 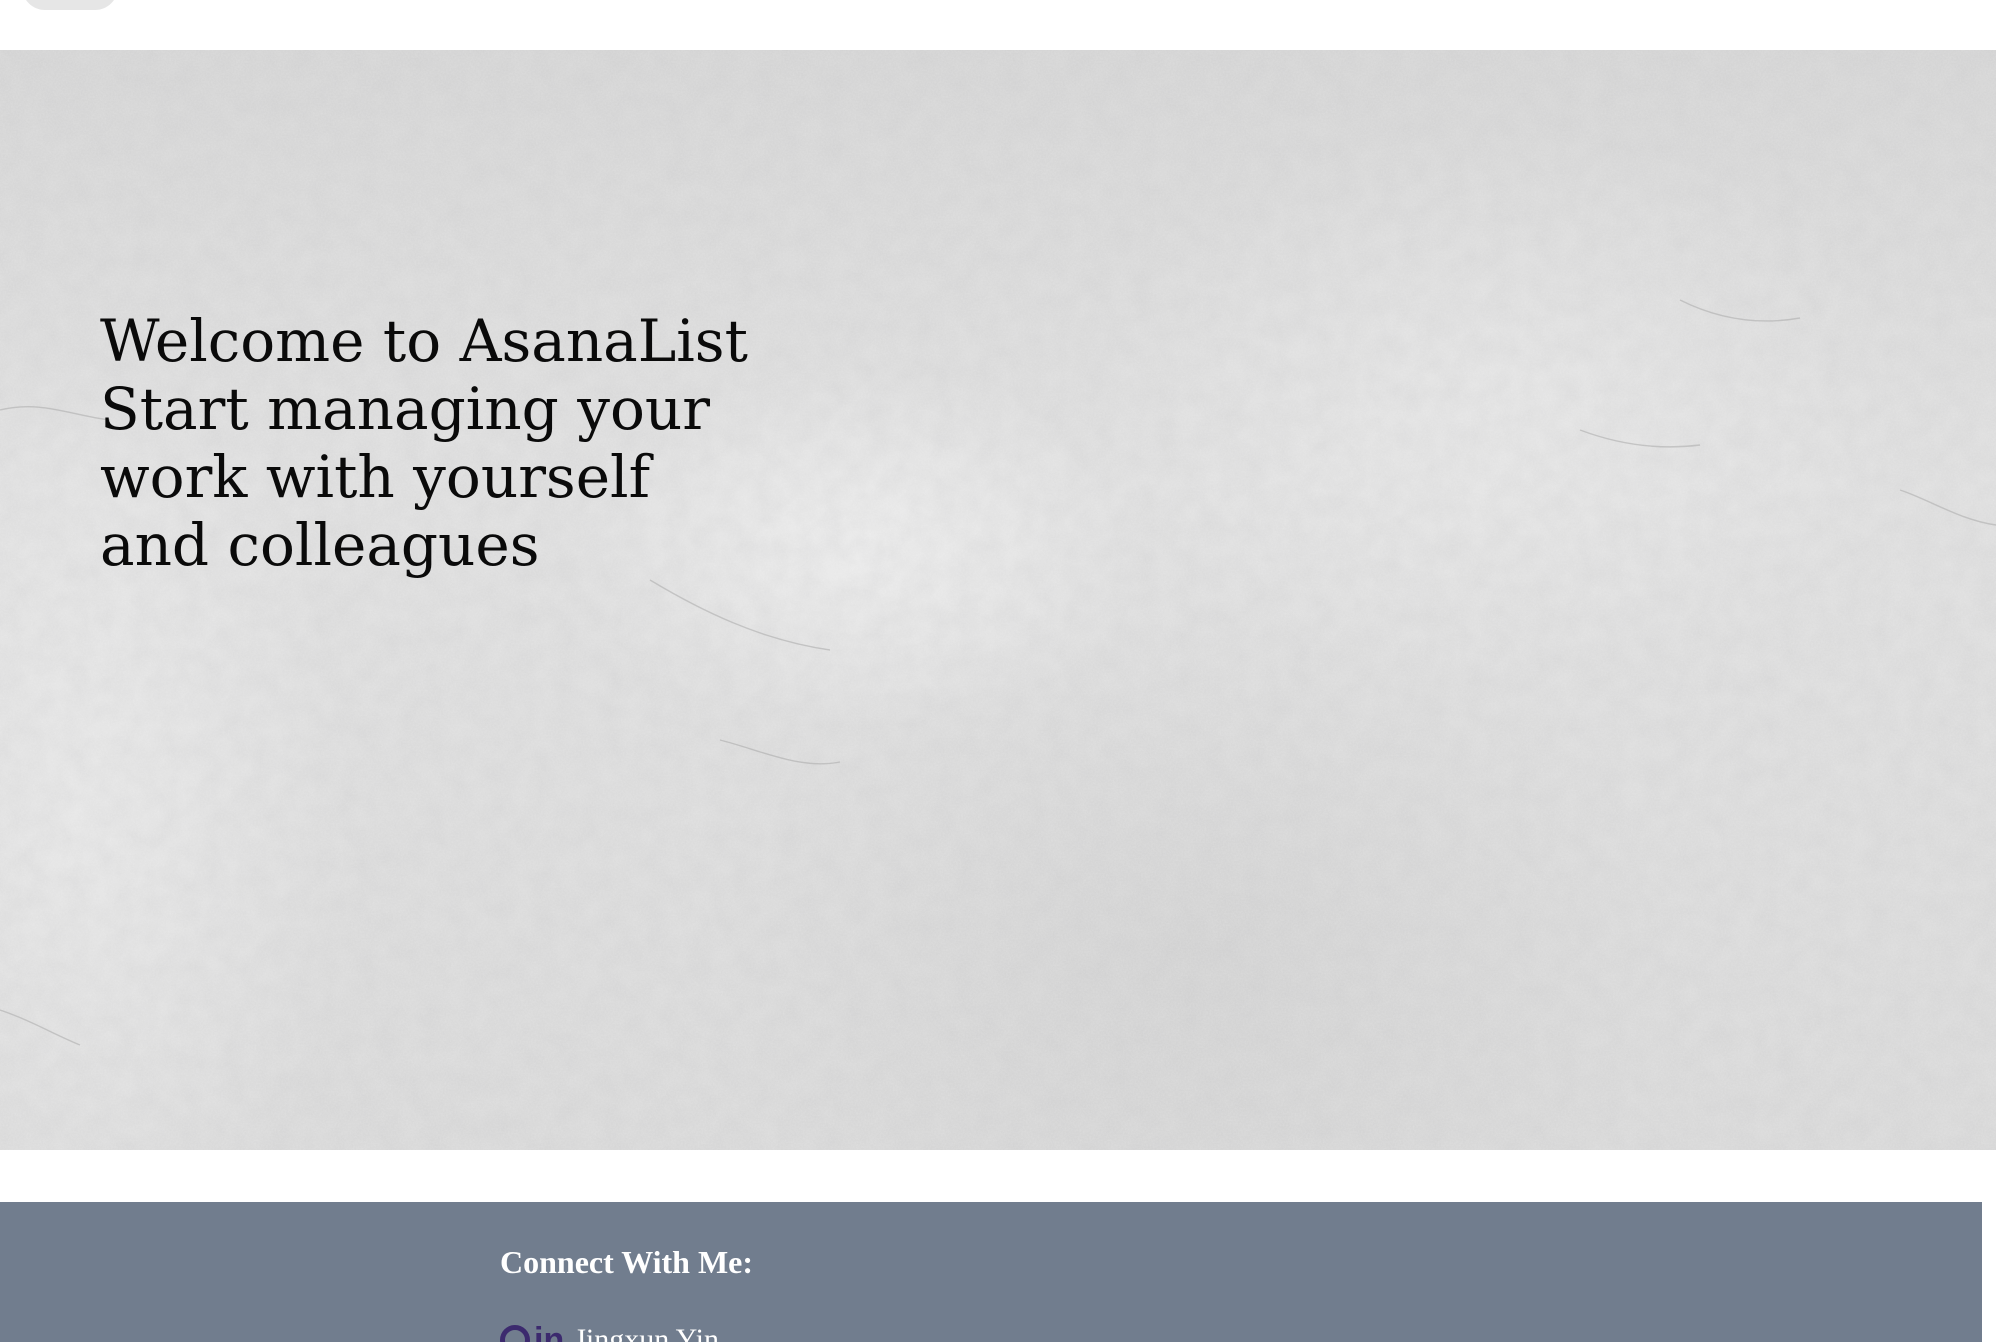 I want to click on linkedin-icon: in, so click(x=549, y=1331).